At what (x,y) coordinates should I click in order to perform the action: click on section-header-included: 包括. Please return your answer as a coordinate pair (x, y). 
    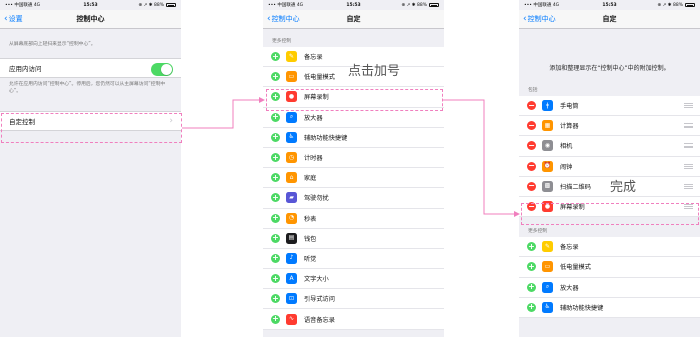
    Looking at the image, I should click on (533, 90).